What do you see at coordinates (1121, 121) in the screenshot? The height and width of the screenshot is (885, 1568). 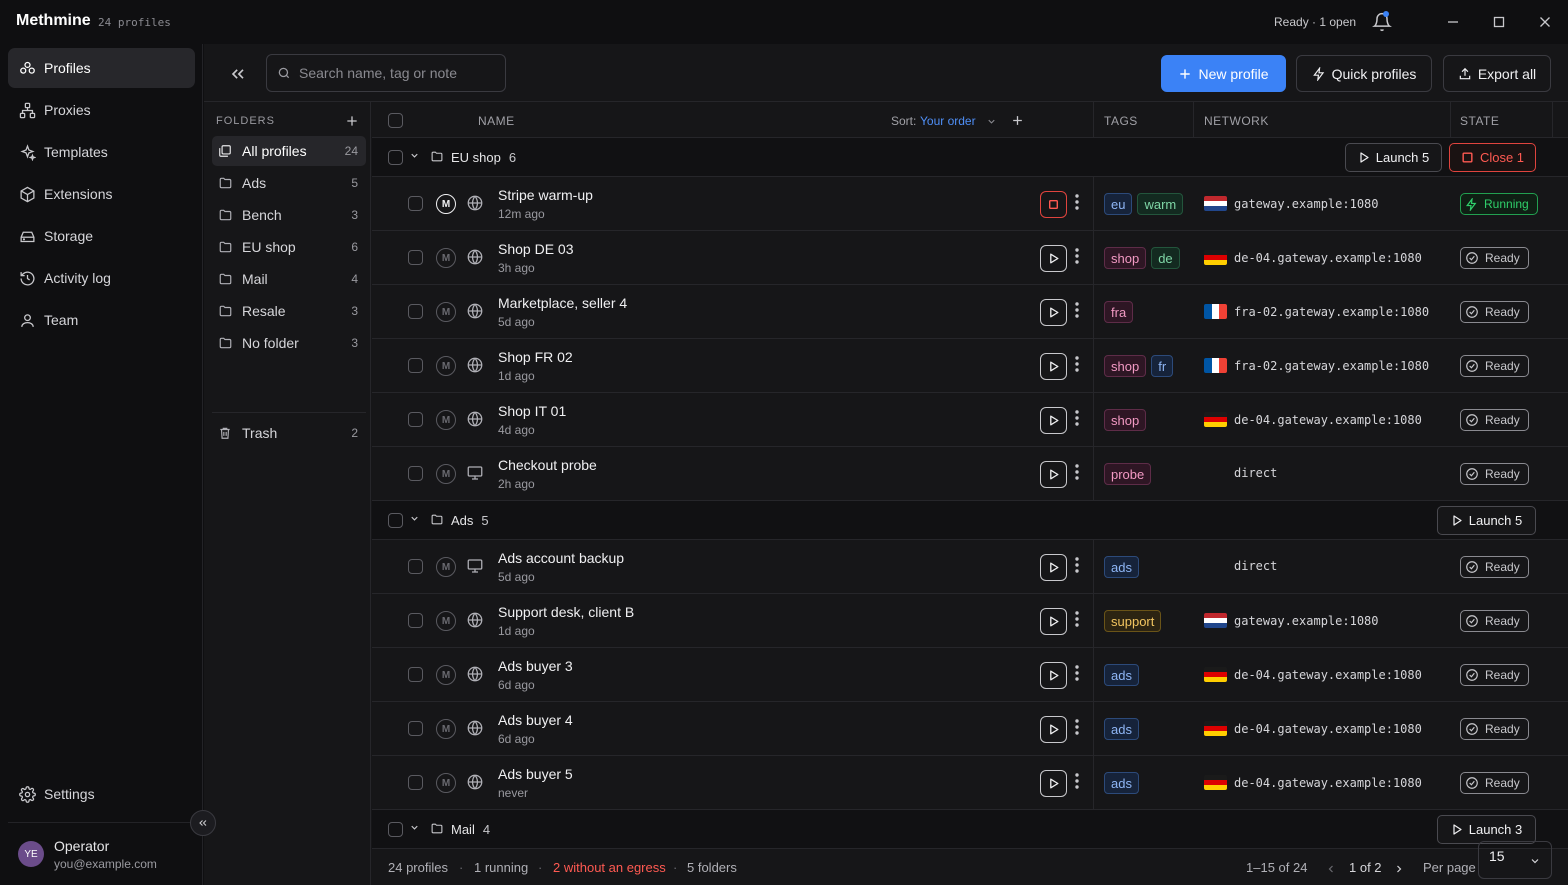 I see `column-header-tags: TAGS` at bounding box center [1121, 121].